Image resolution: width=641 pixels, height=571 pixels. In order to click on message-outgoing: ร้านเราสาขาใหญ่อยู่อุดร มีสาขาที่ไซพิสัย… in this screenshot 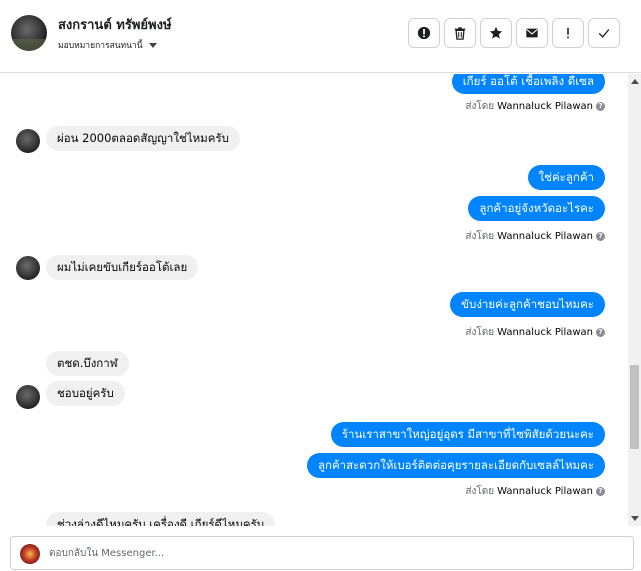, I will do `click(467, 434)`.